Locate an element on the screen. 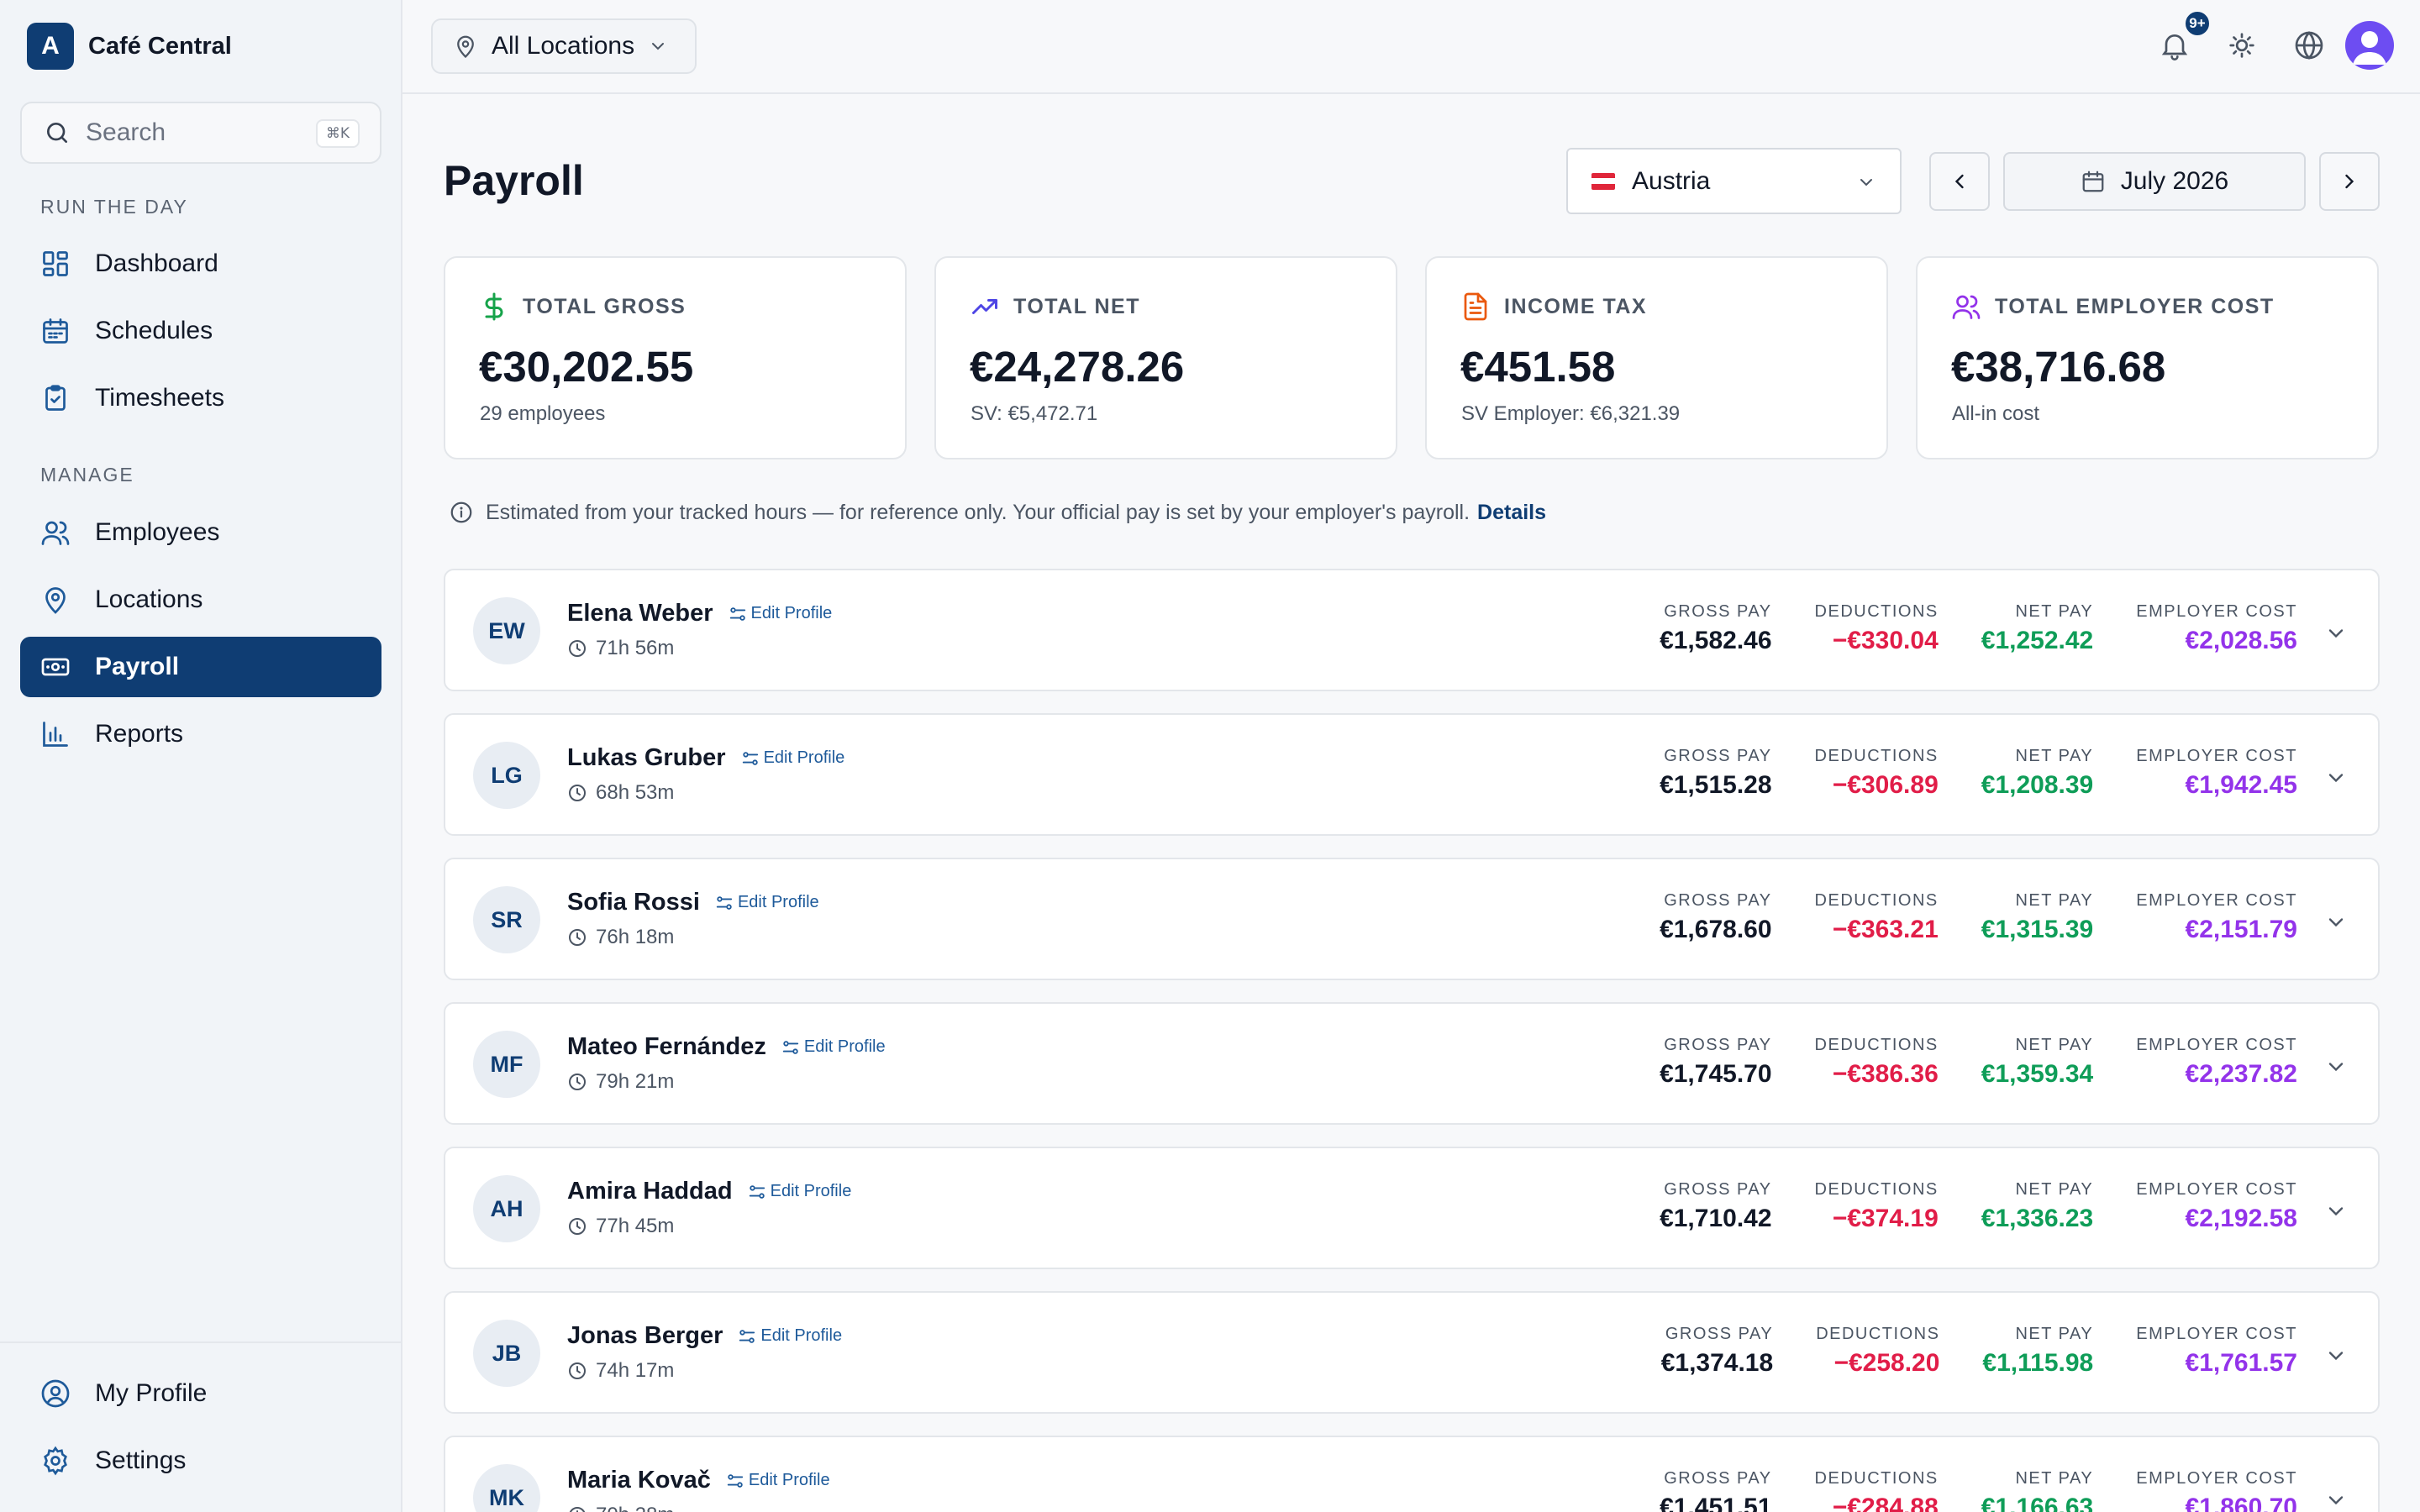 This screenshot has width=2420, height=1512. chevron-right-icon is located at coordinates (2349, 181).